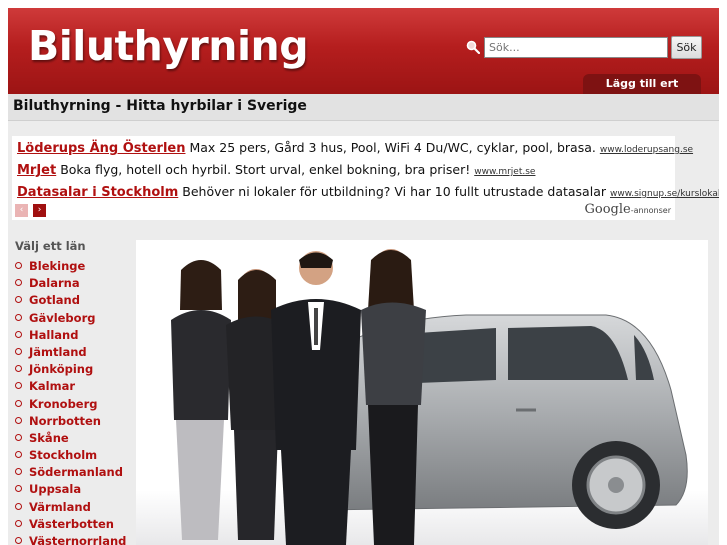 The image size is (727, 545). Describe the element at coordinates (63, 455) in the screenshot. I see `sidebar-item-label: Stockholm` at that location.